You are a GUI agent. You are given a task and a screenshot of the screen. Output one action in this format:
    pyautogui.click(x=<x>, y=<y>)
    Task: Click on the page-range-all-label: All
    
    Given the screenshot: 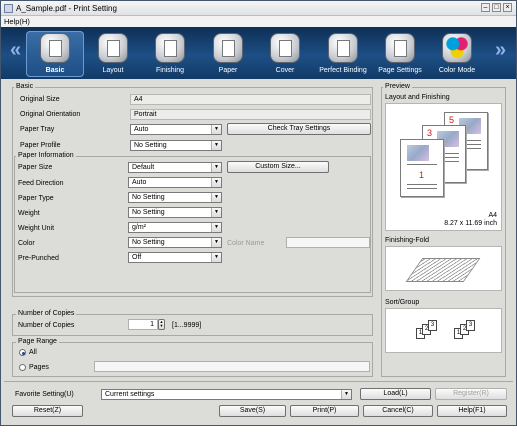 What is the action you would take?
    pyautogui.click(x=33, y=352)
    